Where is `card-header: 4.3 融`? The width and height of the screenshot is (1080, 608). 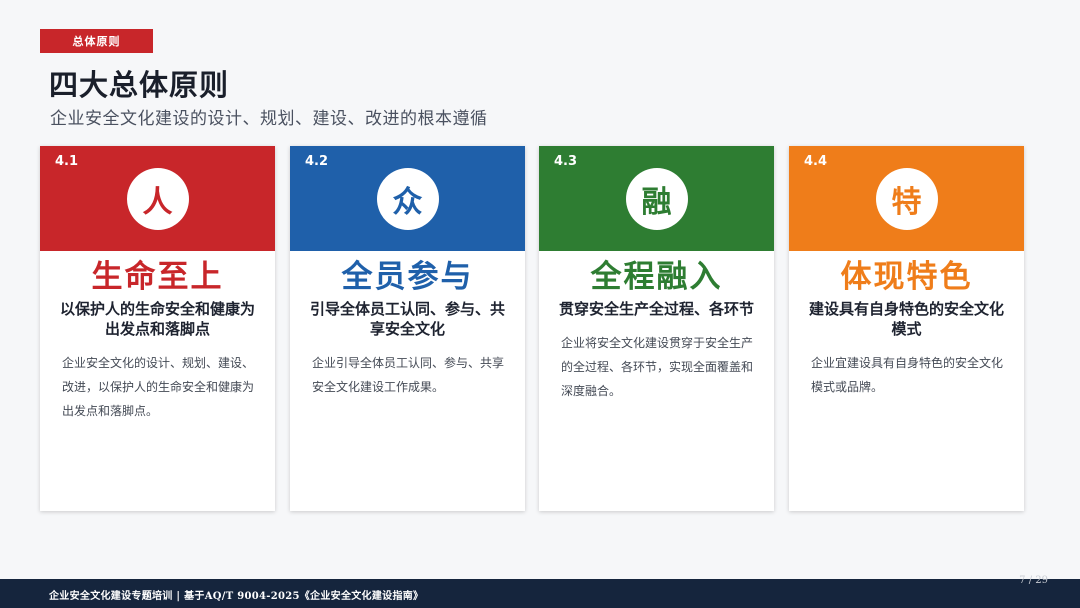 card-header: 4.3 融 is located at coordinates (656, 198).